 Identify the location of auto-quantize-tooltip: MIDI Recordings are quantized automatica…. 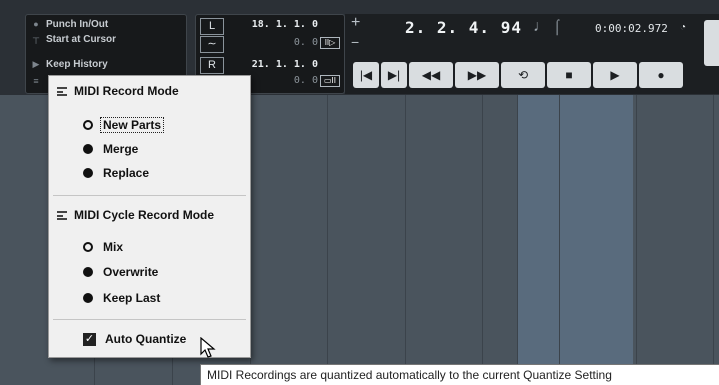
(459, 374).